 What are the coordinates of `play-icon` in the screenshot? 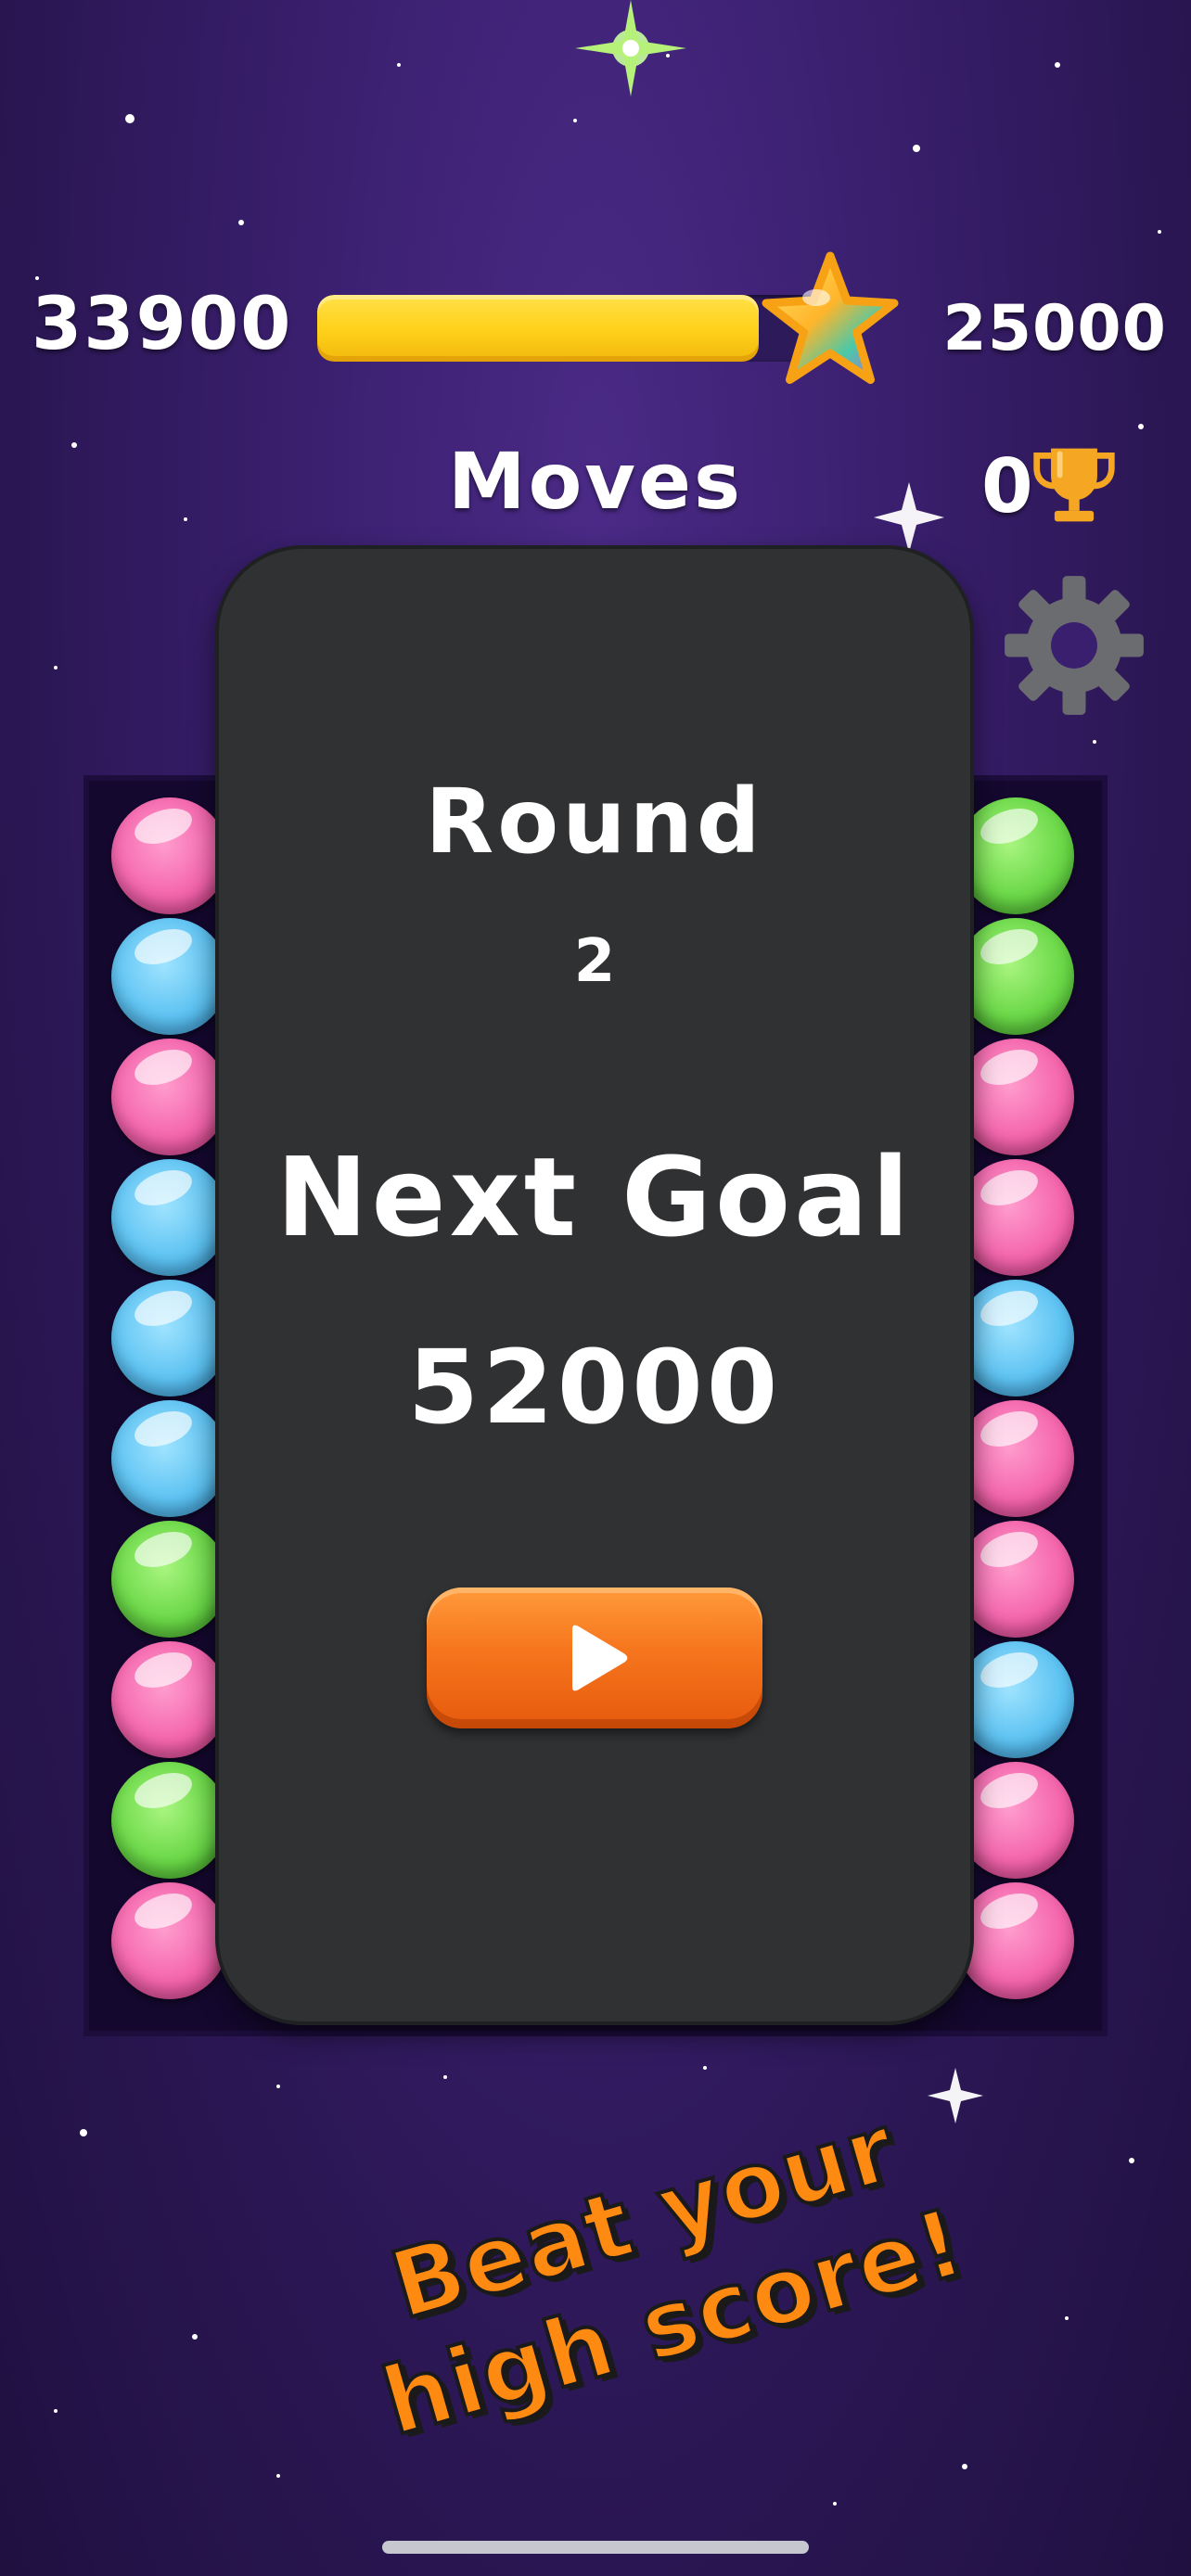 It's located at (600, 1658).